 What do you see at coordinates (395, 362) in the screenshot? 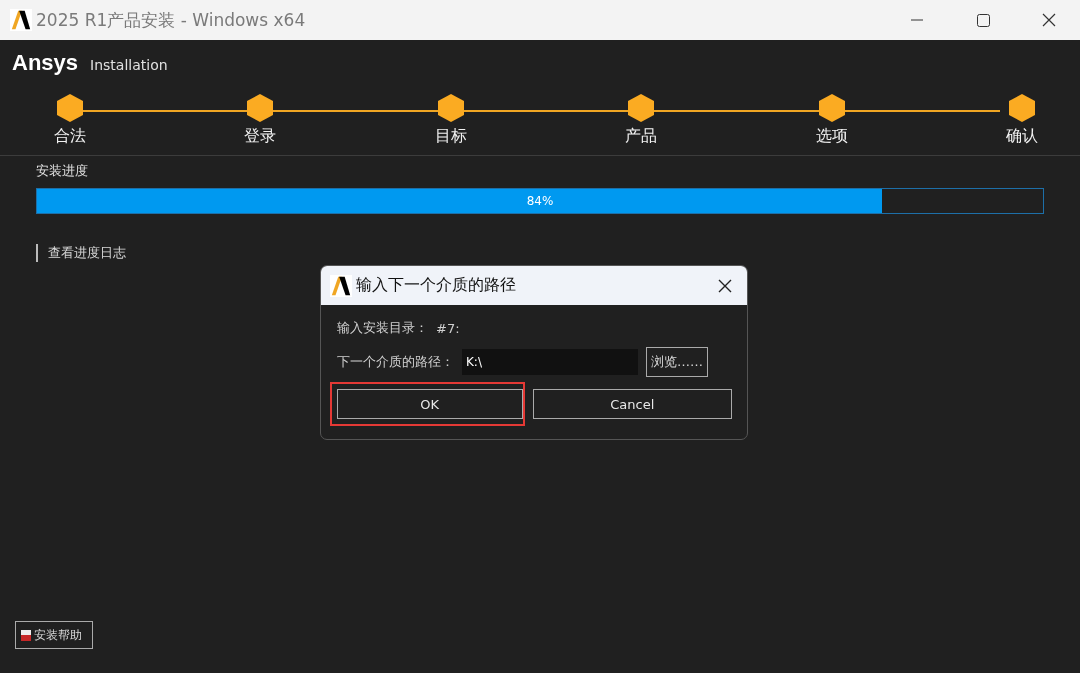
I see `path-label: 下一个介质的路径：` at bounding box center [395, 362].